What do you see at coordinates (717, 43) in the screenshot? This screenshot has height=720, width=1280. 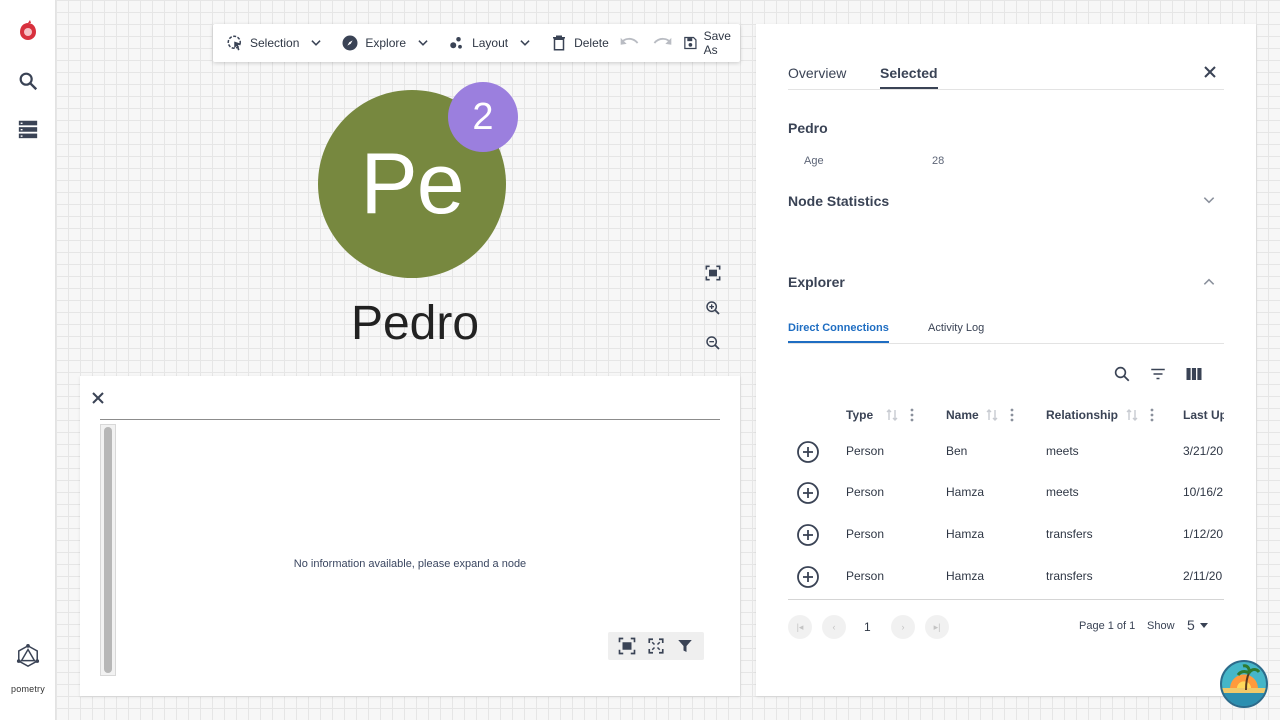 I see `save-as-label: Save As` at bounding box center [717, 43].